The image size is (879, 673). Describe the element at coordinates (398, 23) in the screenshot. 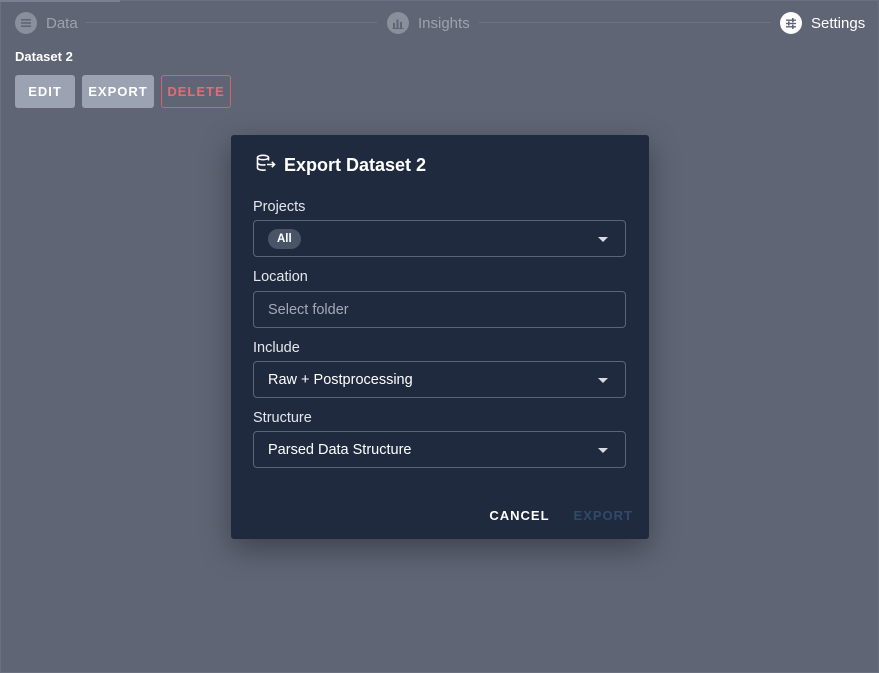

I see `bar-chart-icon` at that location.